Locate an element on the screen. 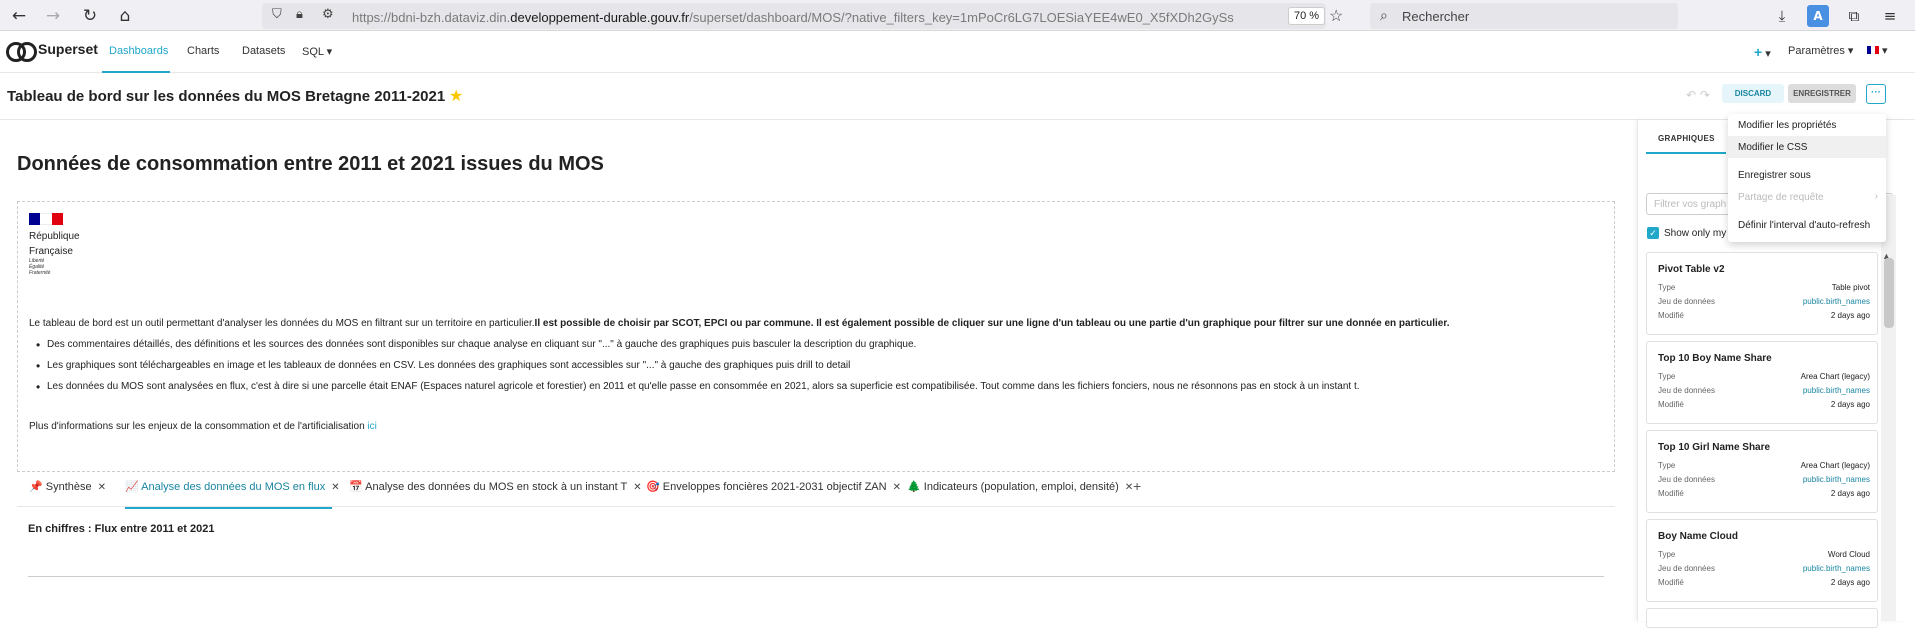 Image resolution: width=1915 pixels, height=628 pixels. menu-item-edit-properties: Modifier les propriétés is located at coordinates (1807, 125).